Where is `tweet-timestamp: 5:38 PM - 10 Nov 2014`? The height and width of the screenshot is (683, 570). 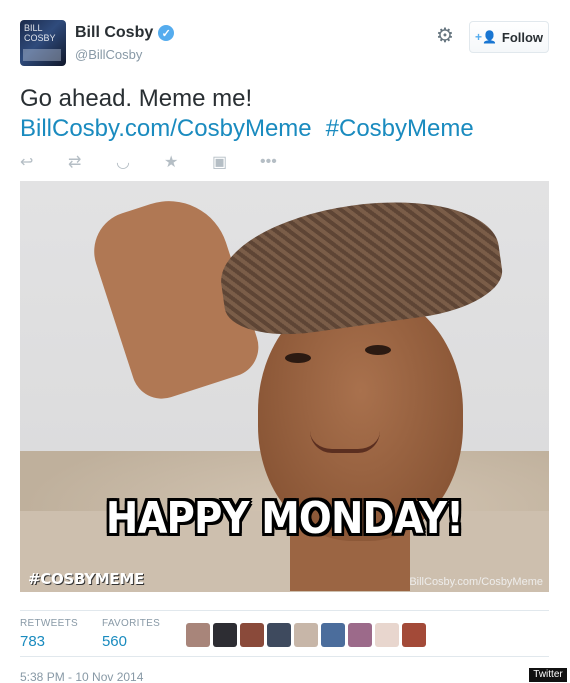
tweet-timestamp: 5:38 PM - 10 Nov 2014 is located at coordinates (81, 676).